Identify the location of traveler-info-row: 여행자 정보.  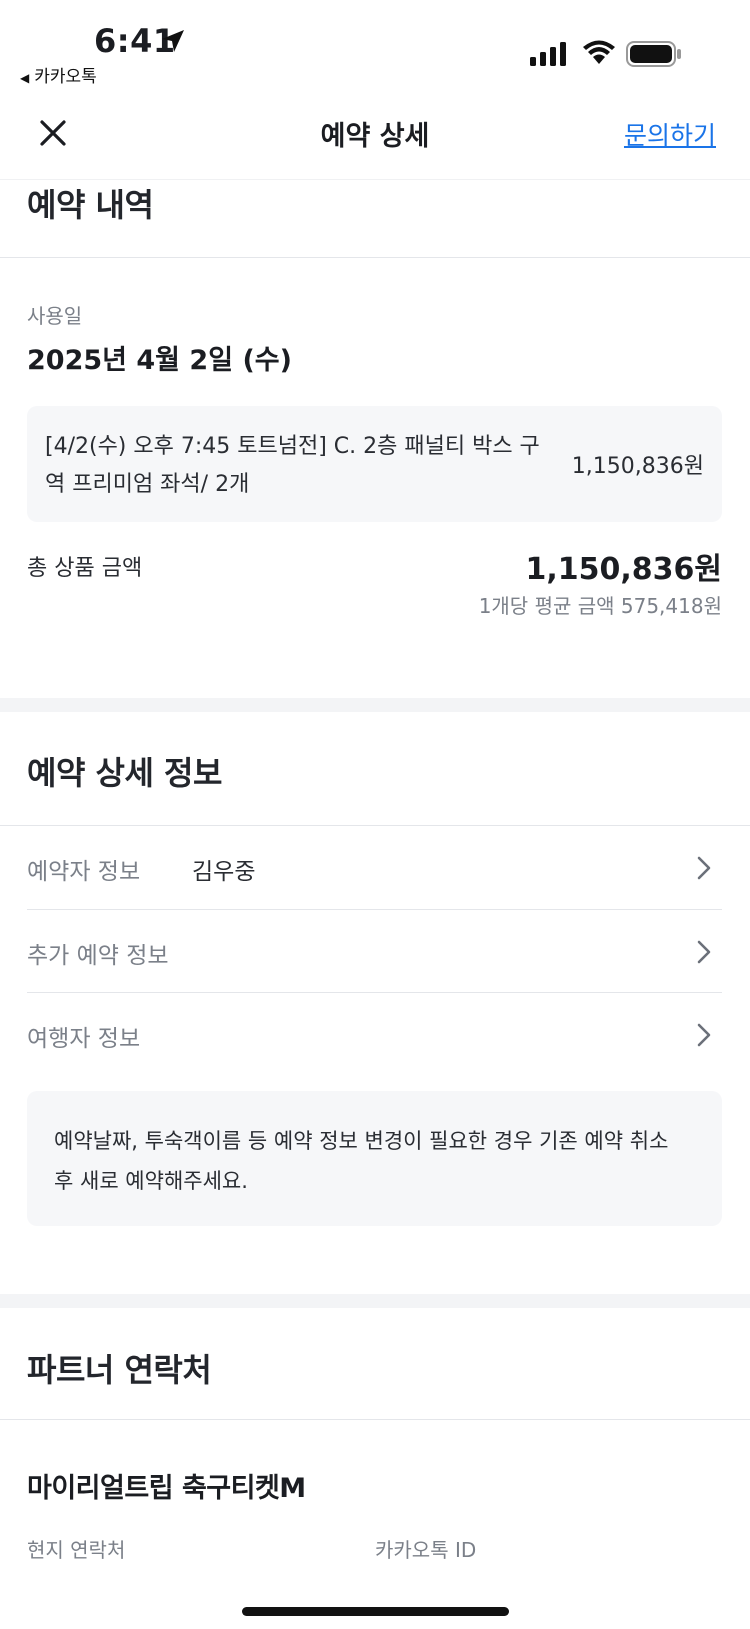
(374, 1034).